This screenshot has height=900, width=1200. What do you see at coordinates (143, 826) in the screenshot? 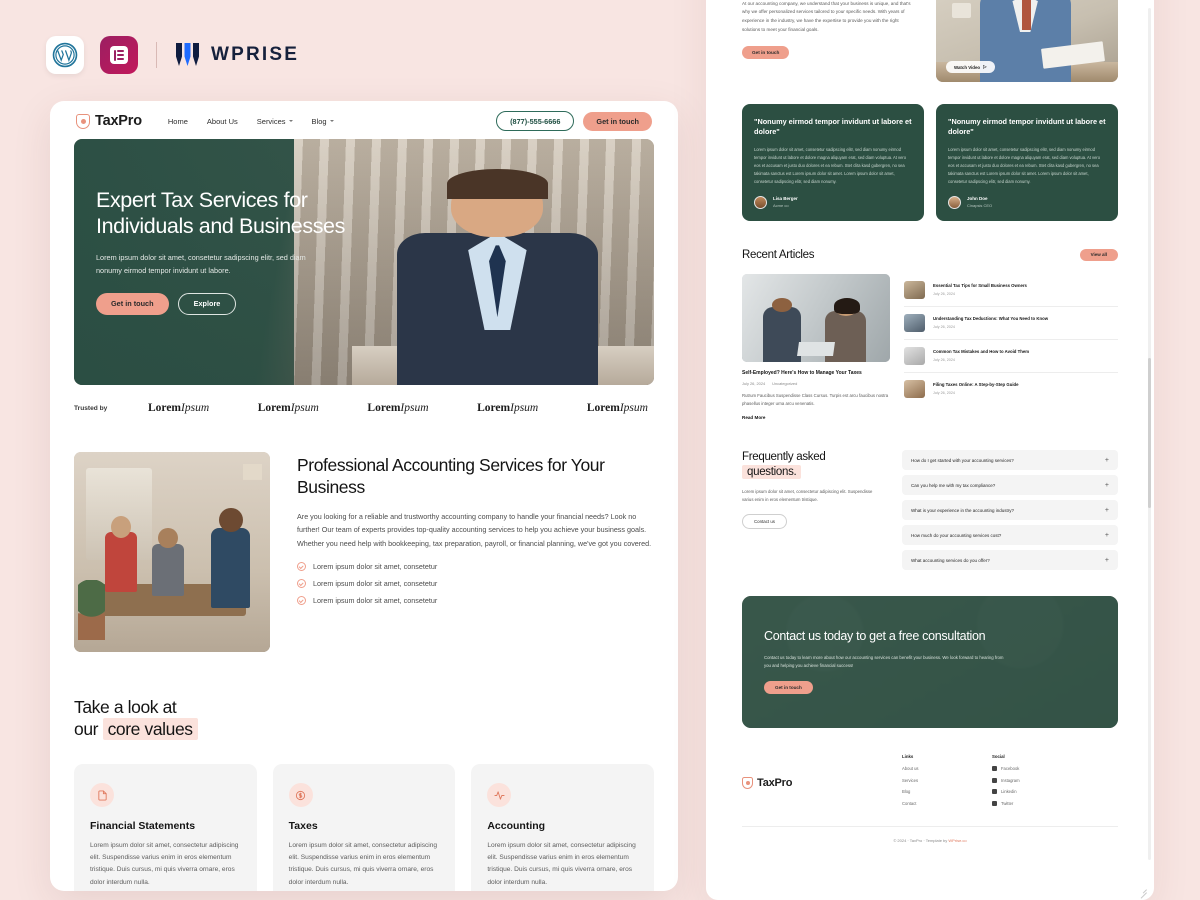
I see `card-title: Financial Statements` at bounding box center [143, 826].